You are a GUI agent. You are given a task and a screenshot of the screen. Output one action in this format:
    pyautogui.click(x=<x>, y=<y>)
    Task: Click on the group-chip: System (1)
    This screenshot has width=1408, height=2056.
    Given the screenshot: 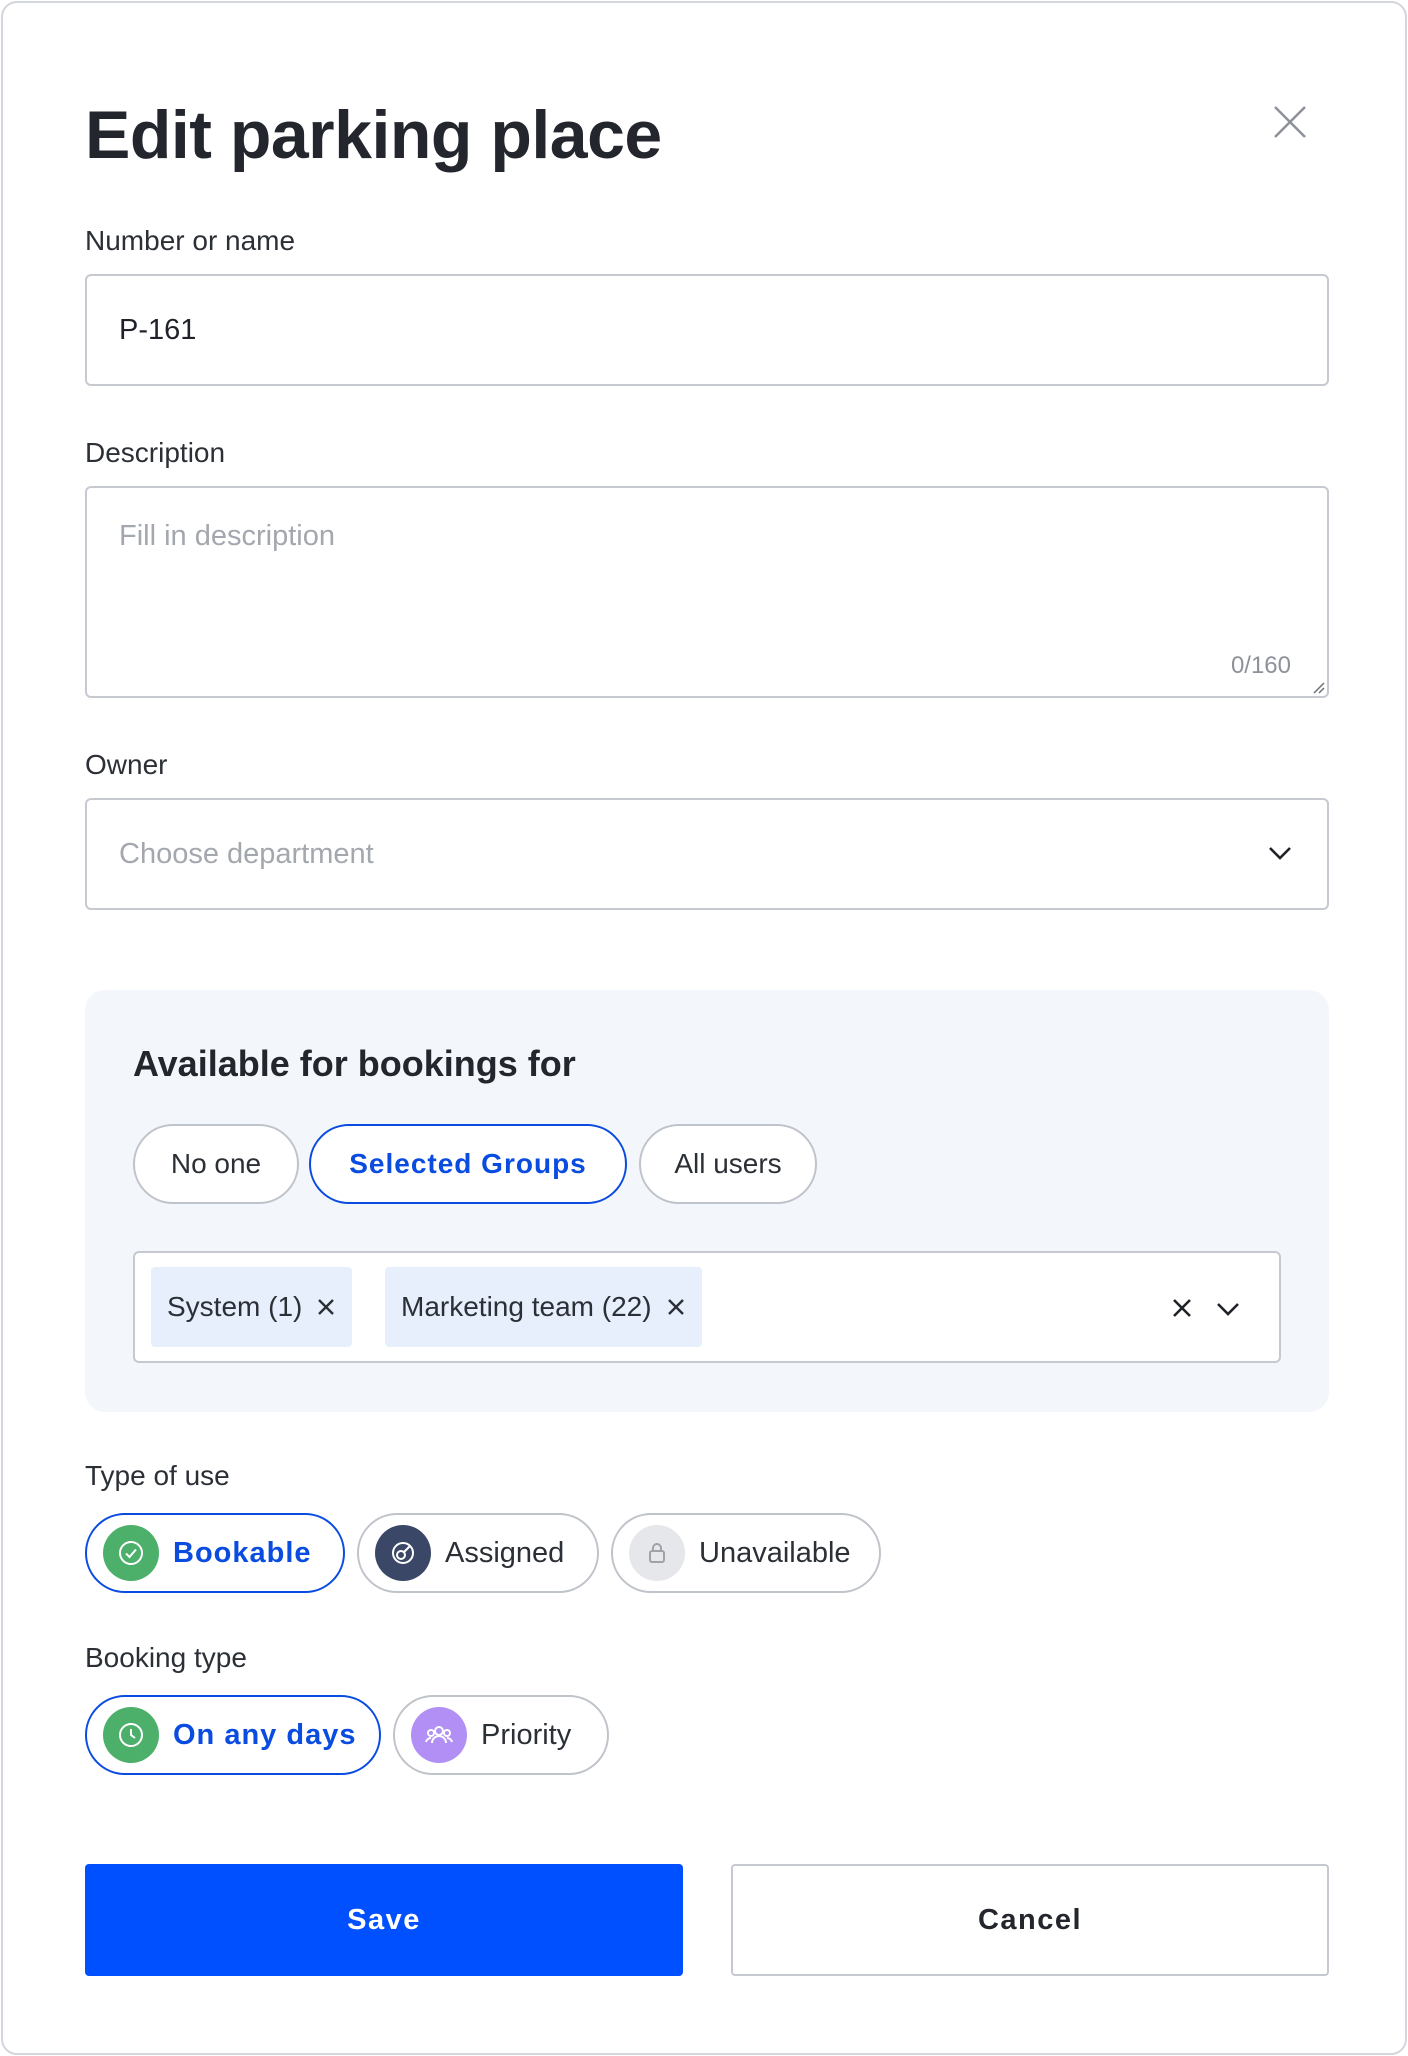 What is the action you would take?
    pyautogui.click(x=252, y=1307)
    